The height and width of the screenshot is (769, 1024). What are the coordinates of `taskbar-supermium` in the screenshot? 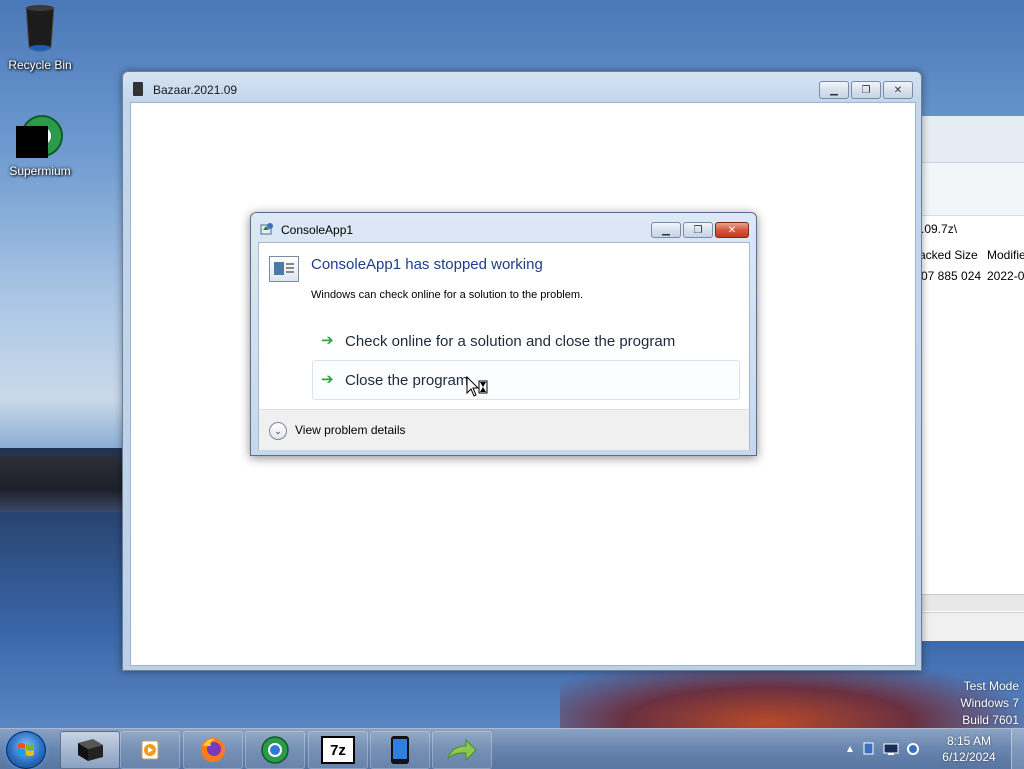 It's located at (275, 750).